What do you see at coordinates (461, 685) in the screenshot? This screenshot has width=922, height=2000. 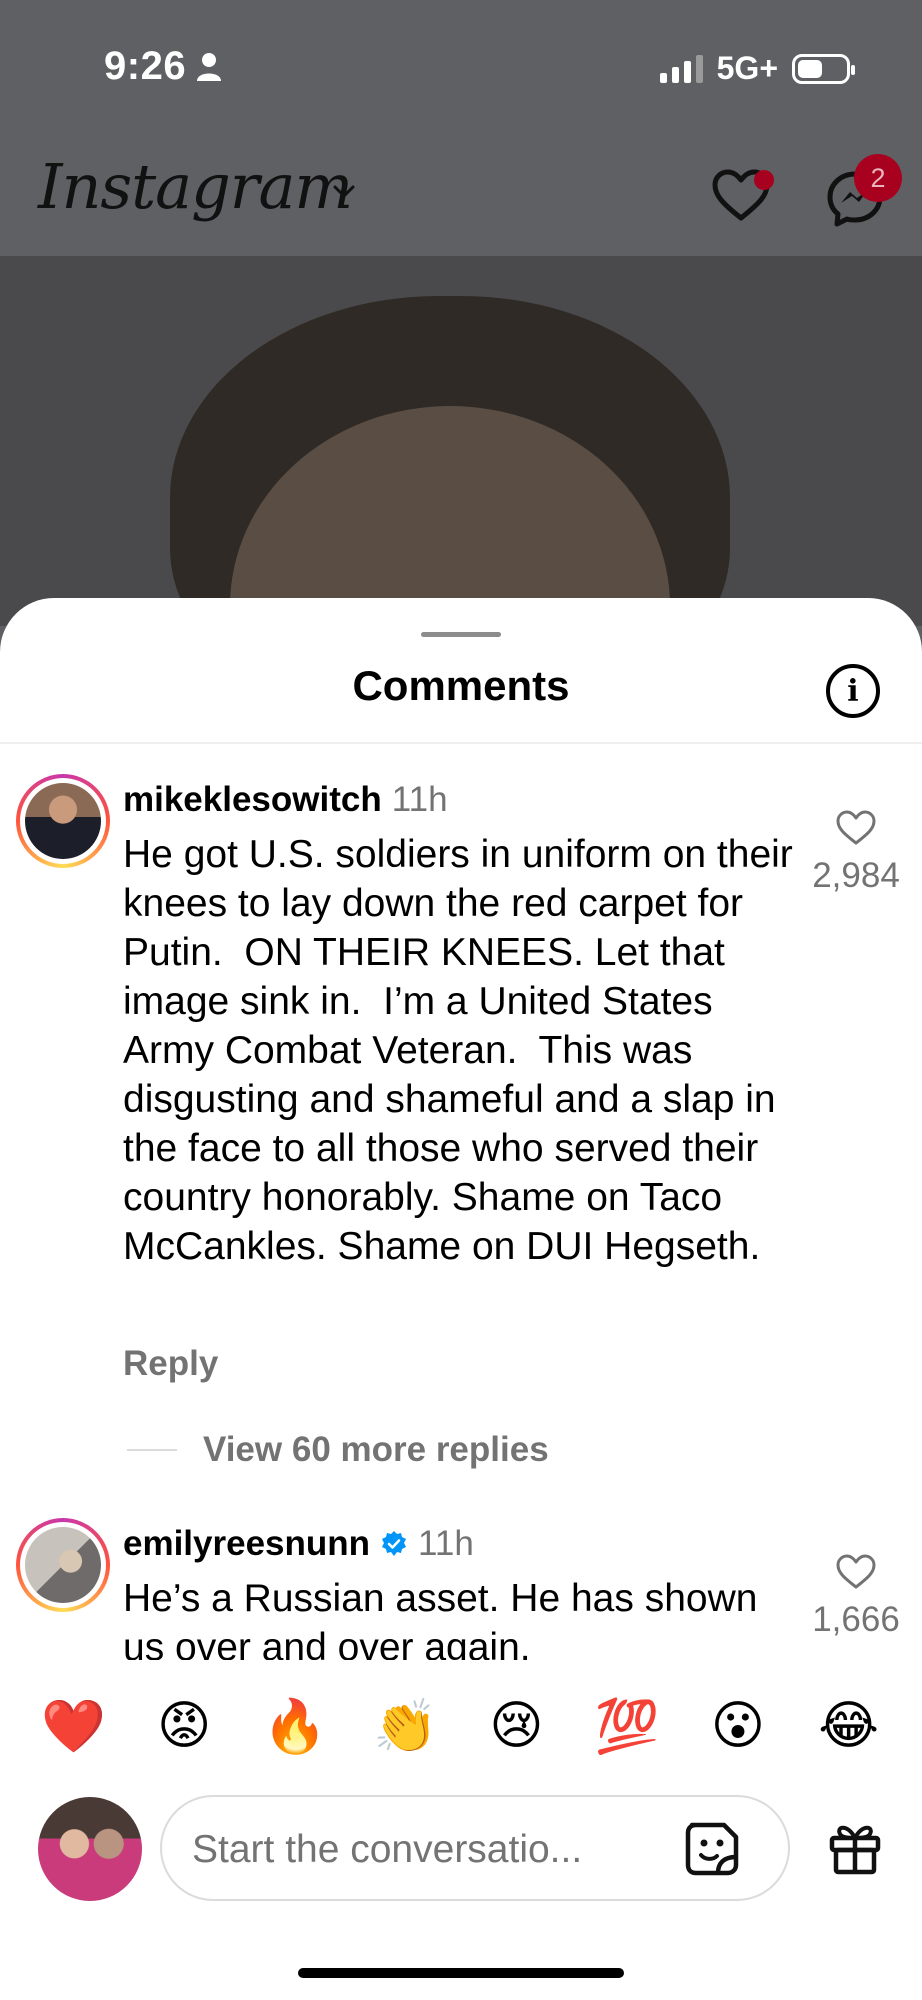 I see `sheet-title: Comments` at bounding box center [461, 685].